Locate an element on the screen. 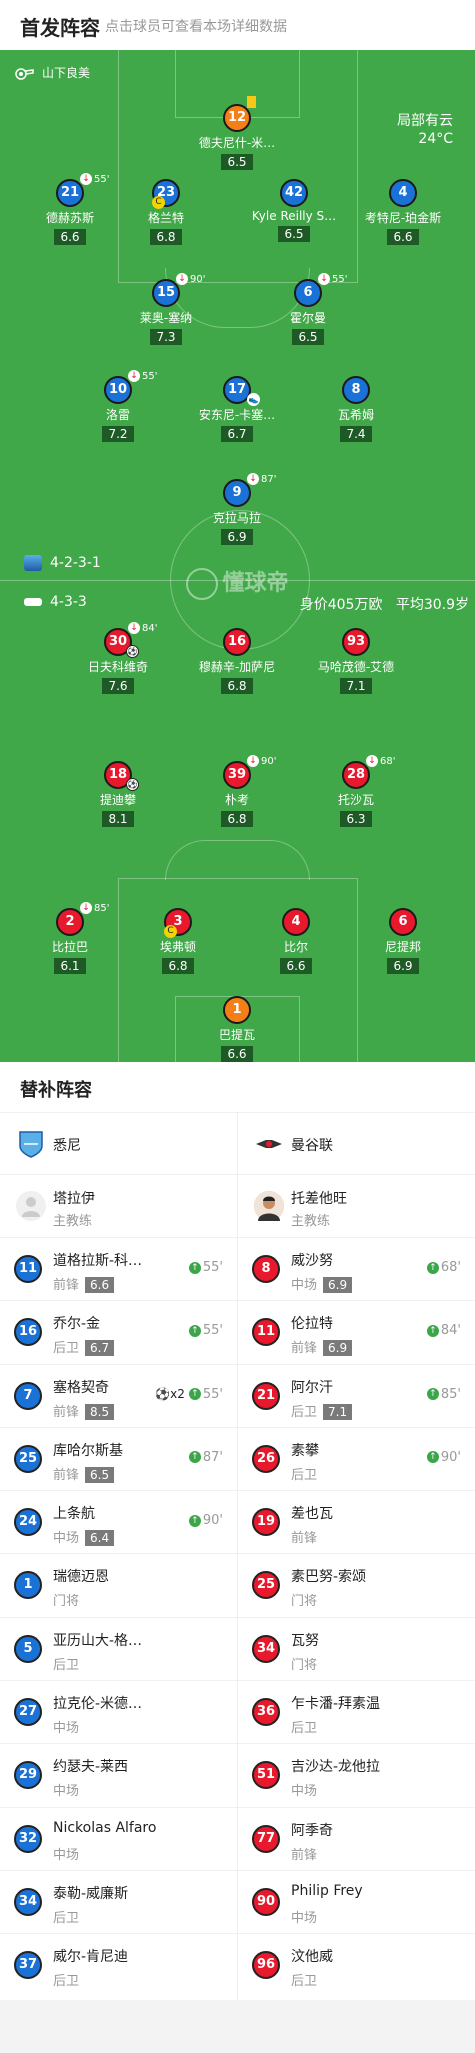  away-team-row: 曼谷联 is located at coordinates (356, 1143).